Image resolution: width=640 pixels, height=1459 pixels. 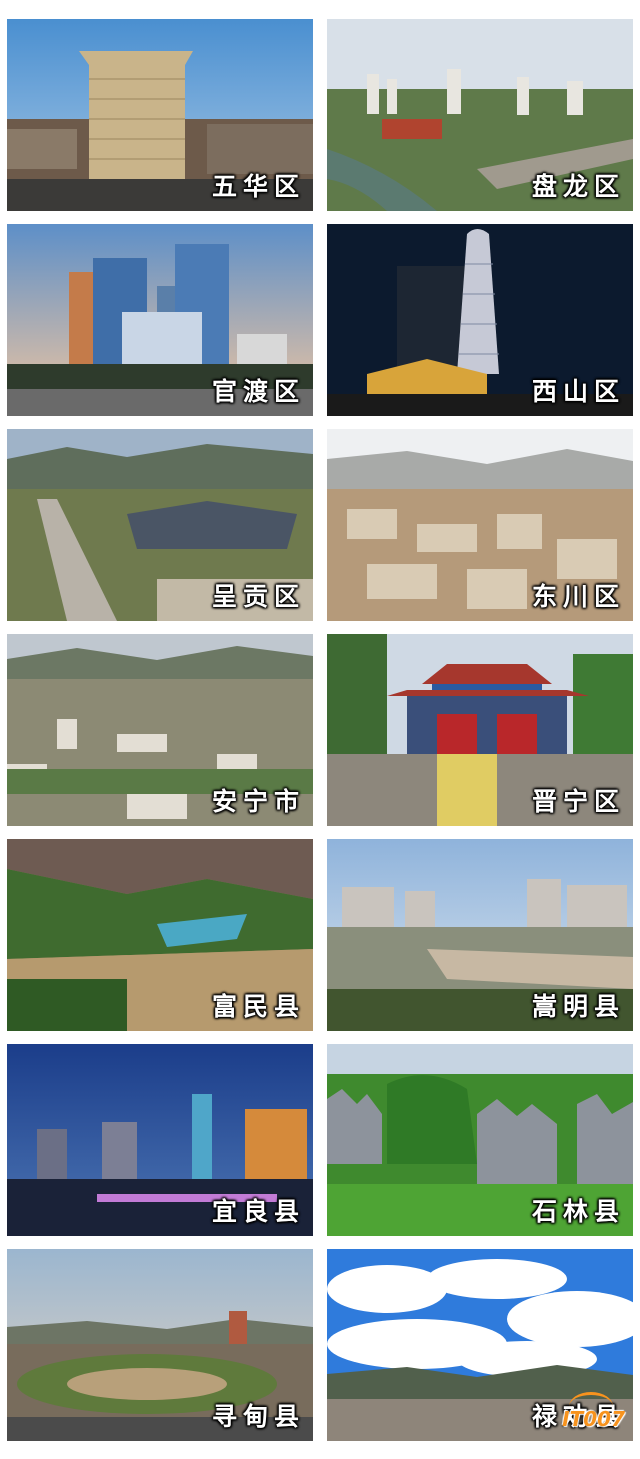 I want to click on tile-label: 东川区, so click(x=578, y=596).